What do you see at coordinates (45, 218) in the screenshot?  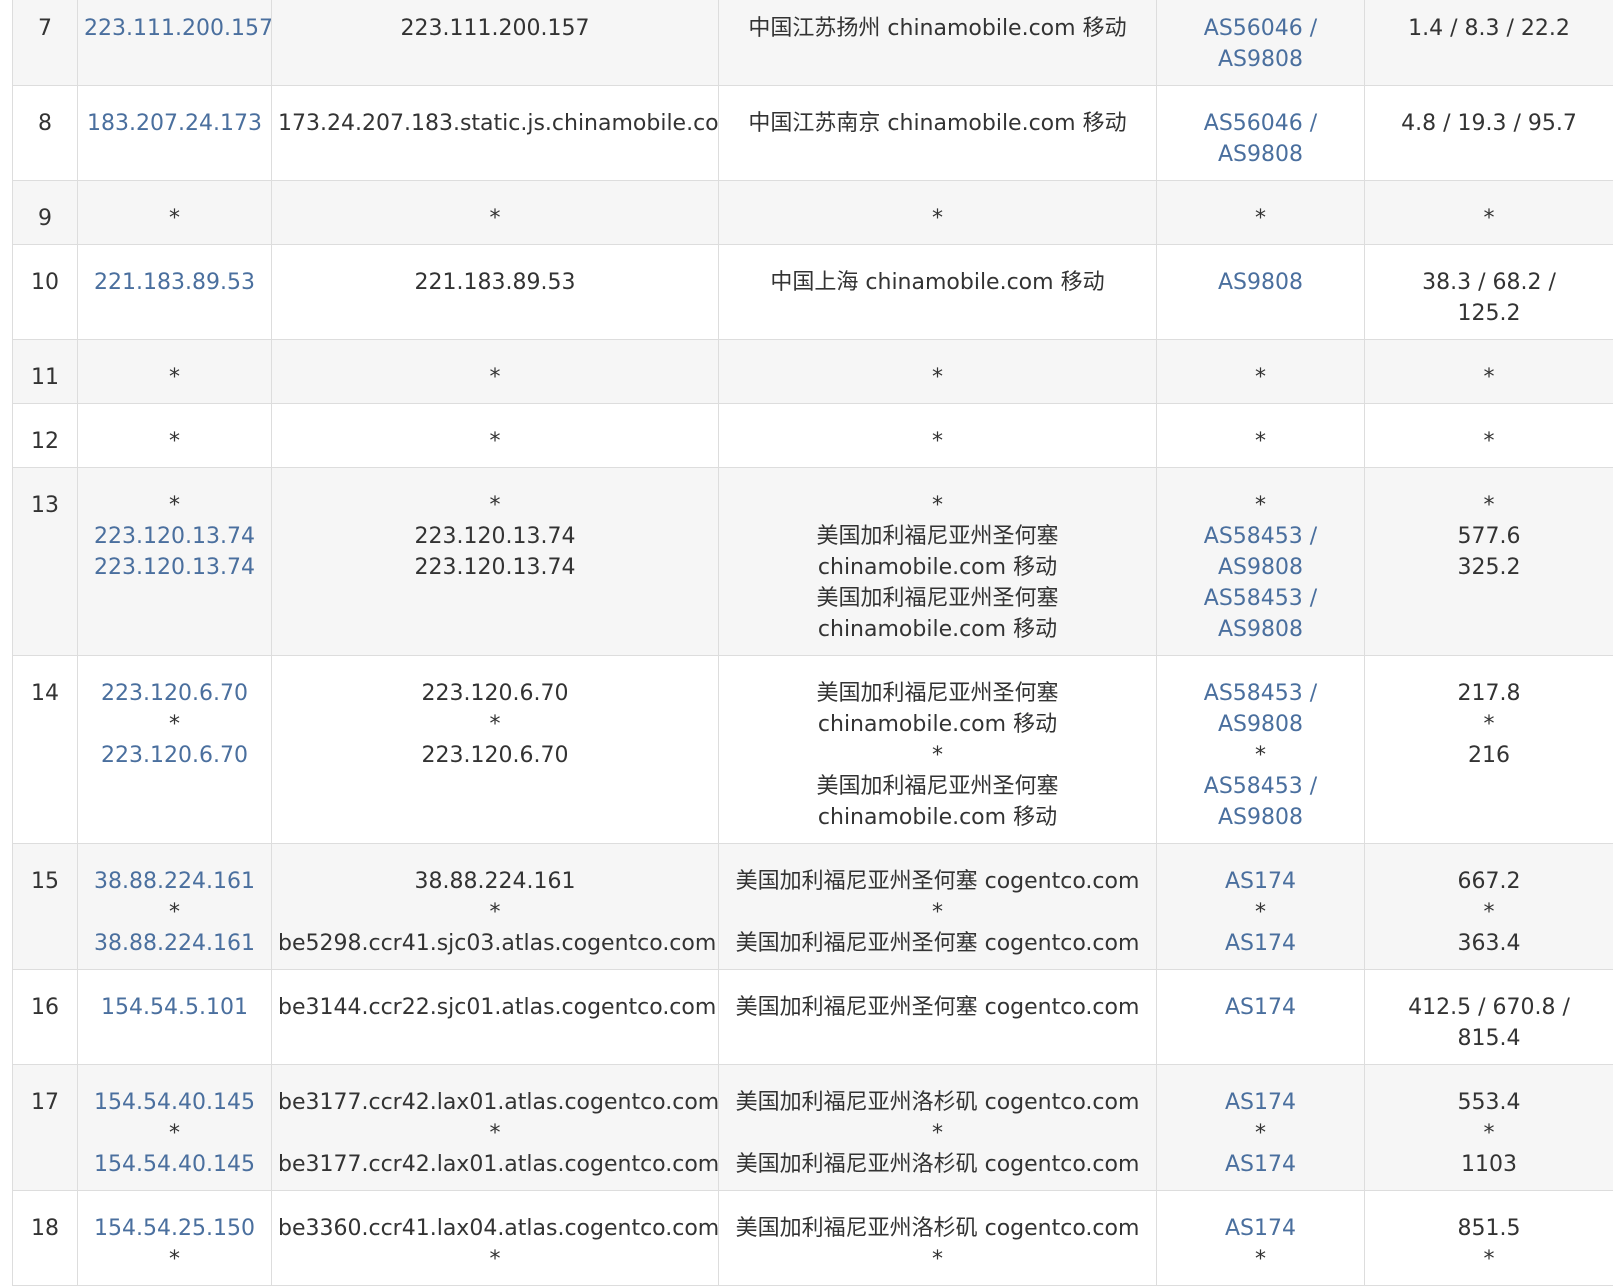 I see `hop-number: 9` at bounding box center [45, 218].